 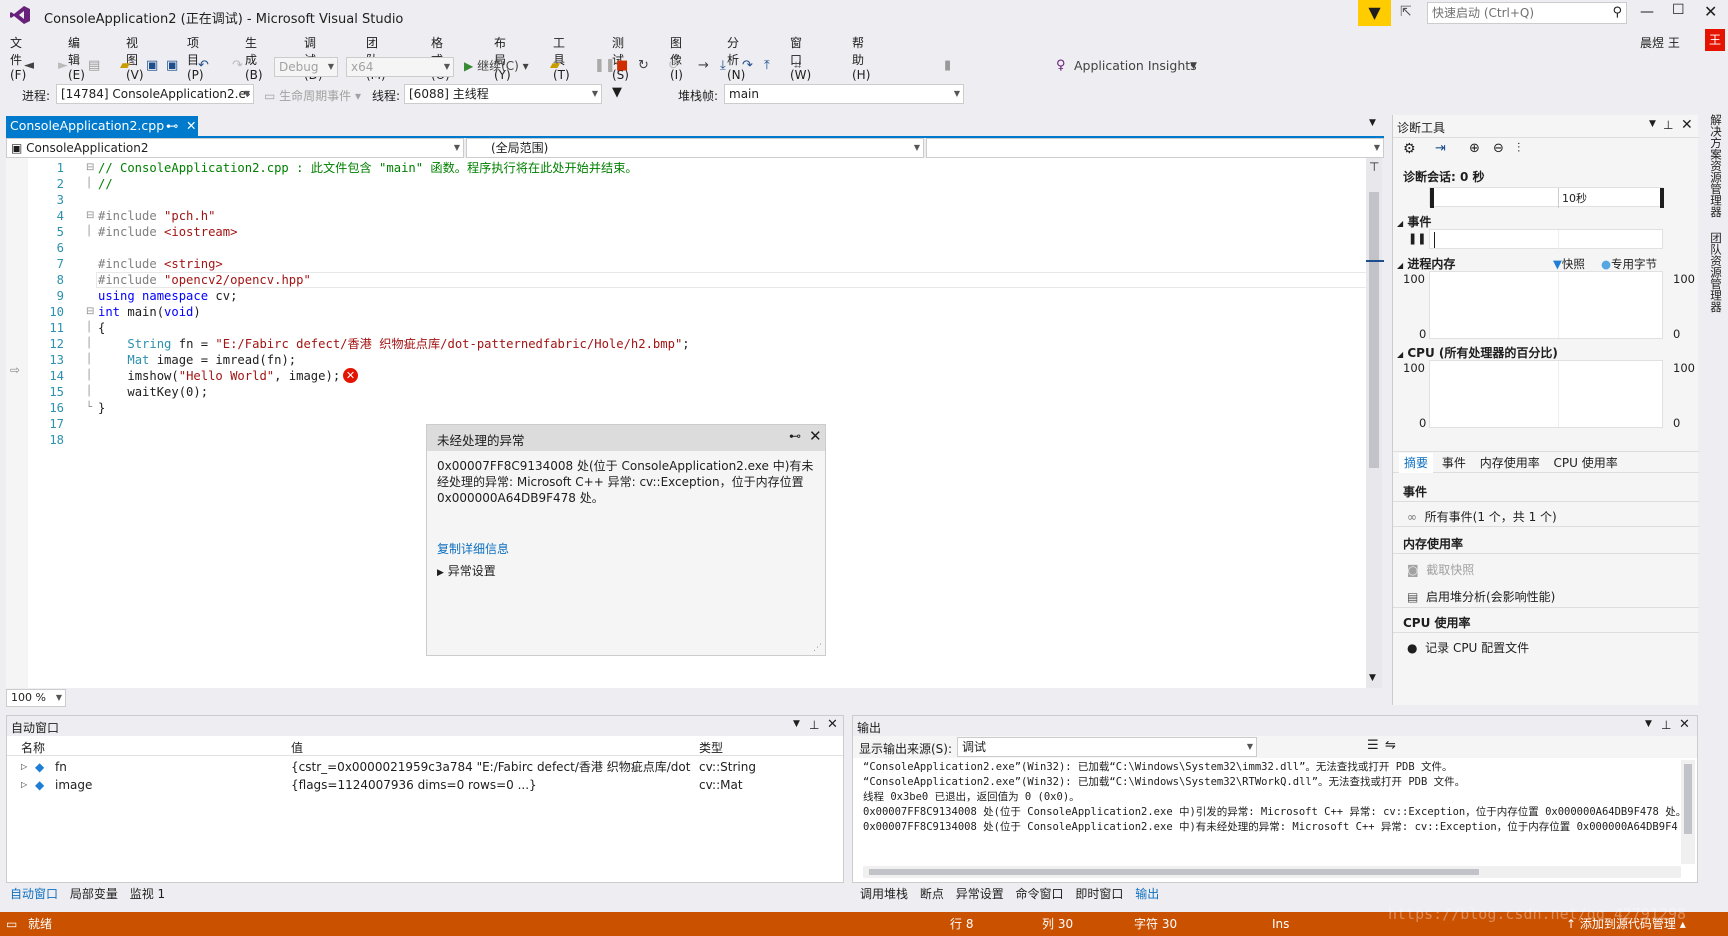 I want to click on close-window-button: ✕, so click(x=1710, y=11).